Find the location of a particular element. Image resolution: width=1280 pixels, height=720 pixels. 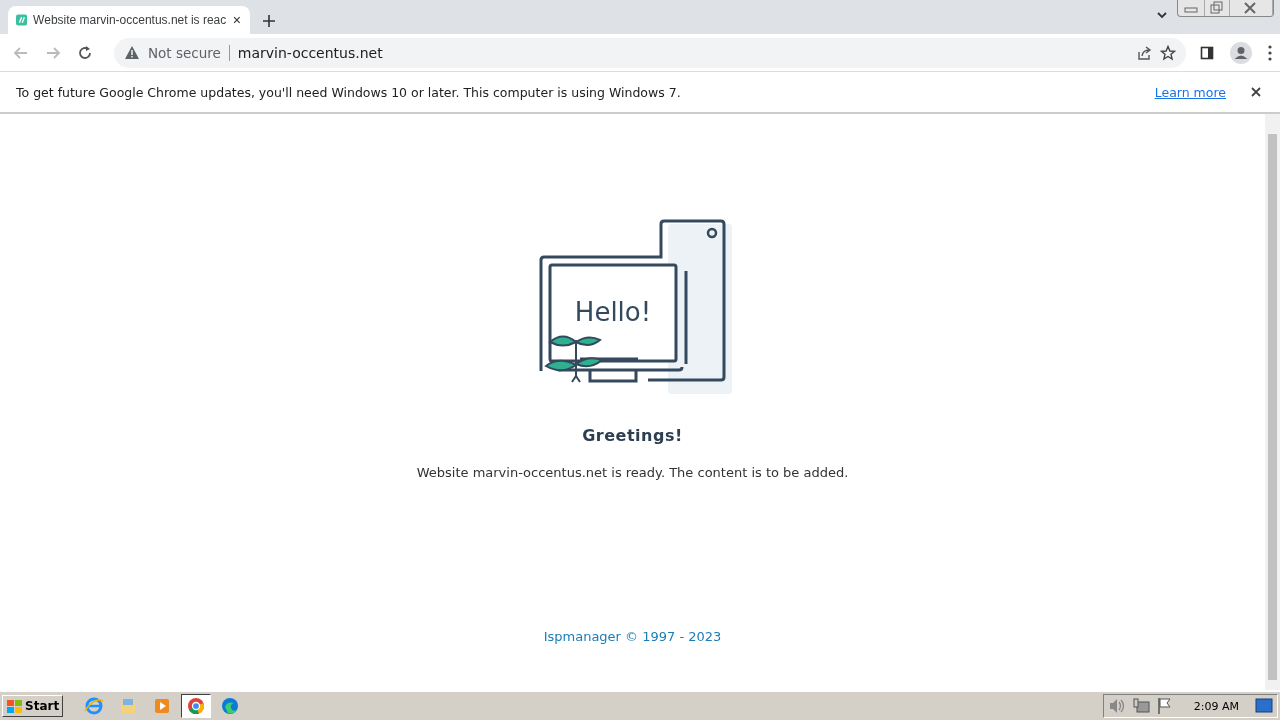

warning-icon is located at coordinates (132, 52).